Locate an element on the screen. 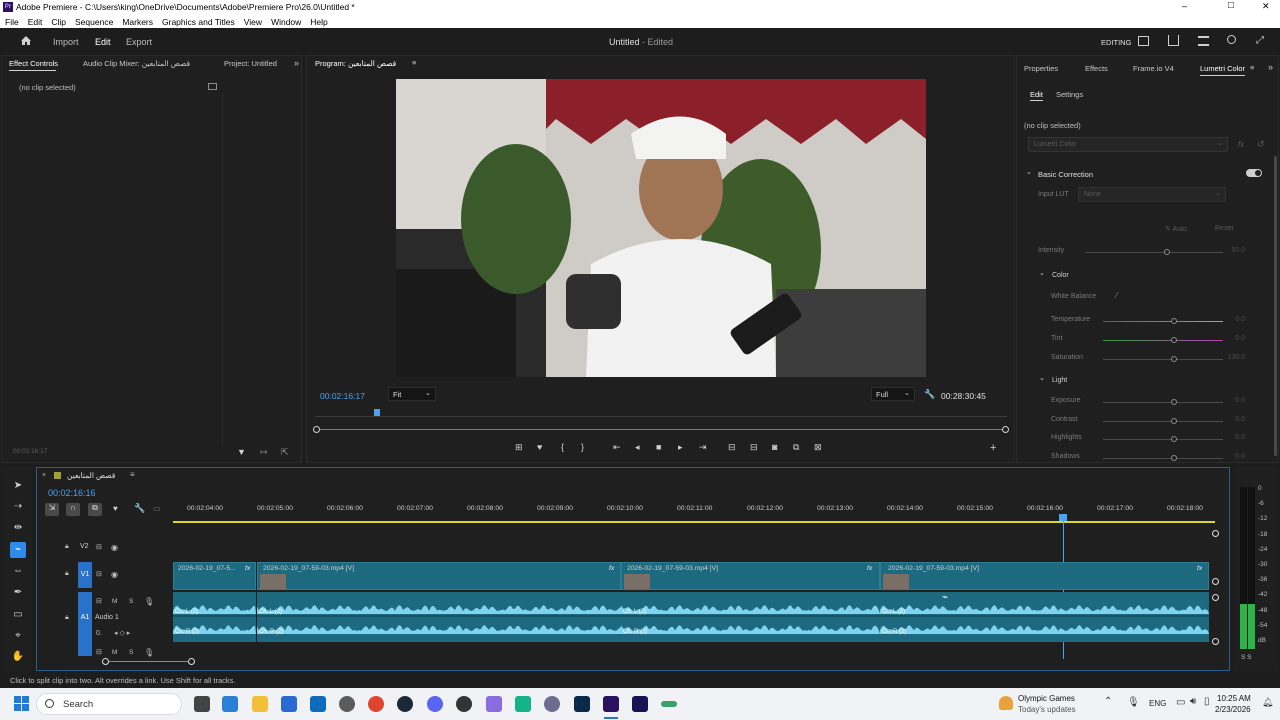 The height and width of the screenshot is (720, 1280). shadows-row: Shadows 0.0 is located at coordinates (1148, 458).